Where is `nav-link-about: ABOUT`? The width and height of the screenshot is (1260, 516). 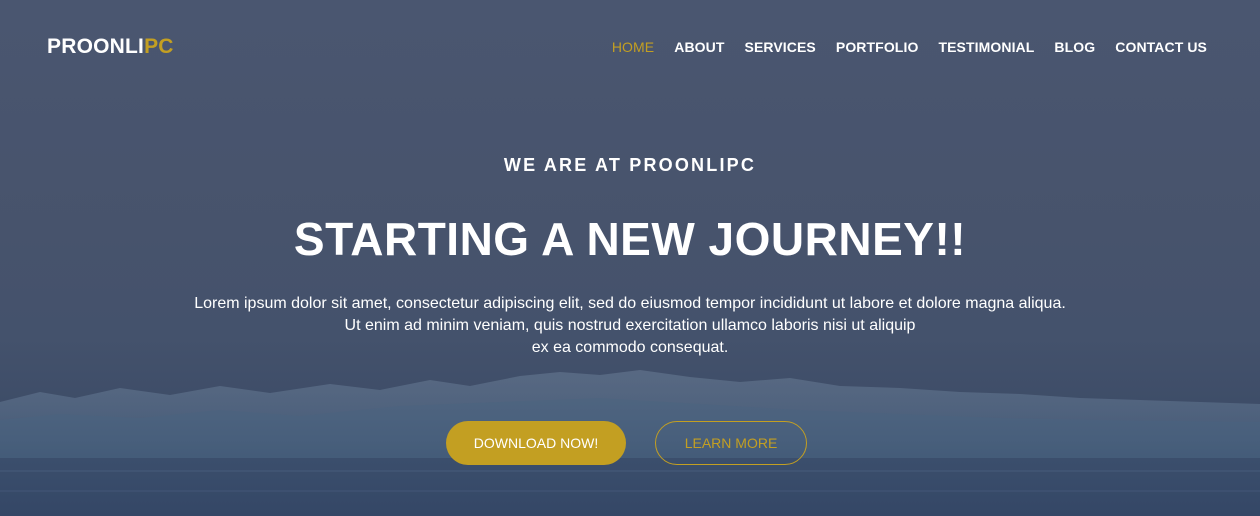
nav-link-about: ABOUT is located at coordinates (699, 47).